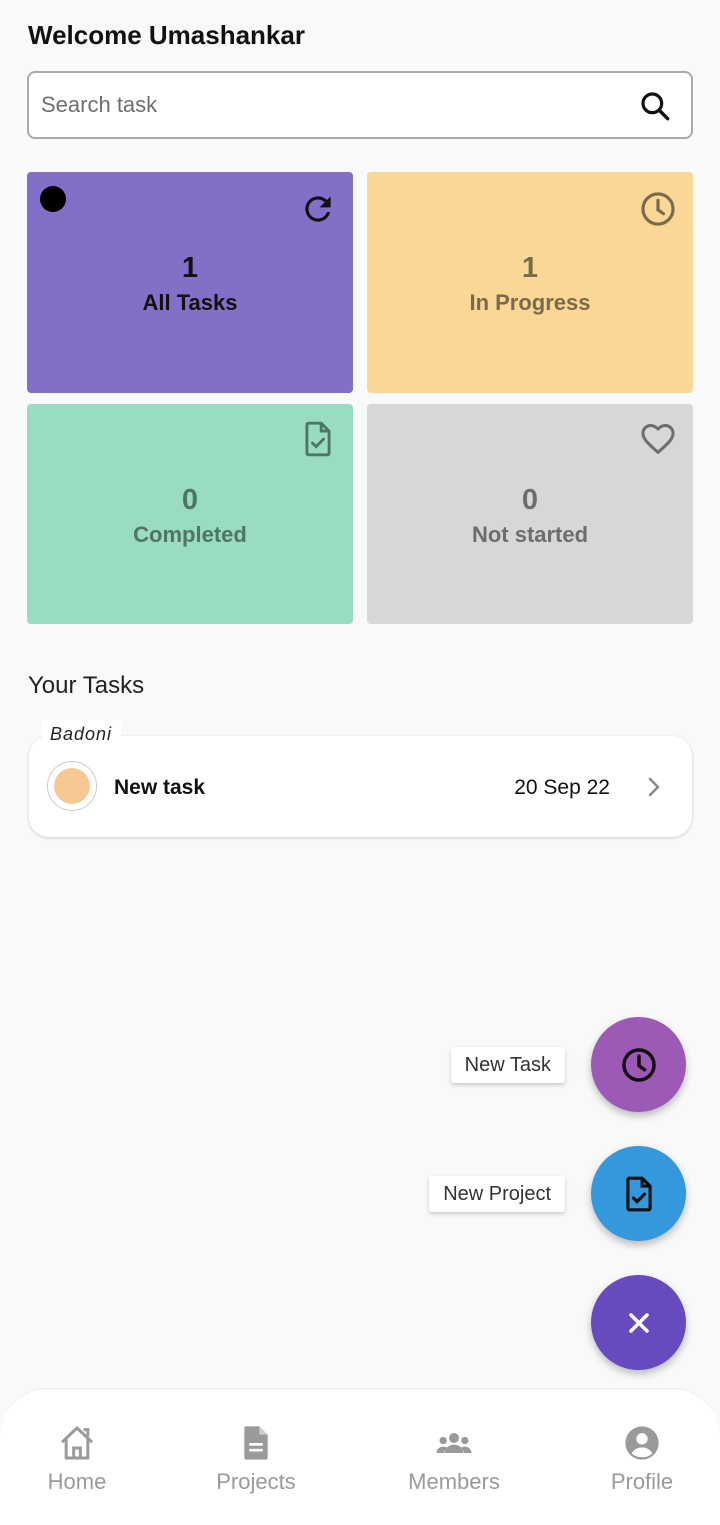 The height and width of the screenshot is (1525, 720). What do you see at coordinates (360, 786) in the screenshot?
I see `task-row: New task 20 Sep 22` at bounding box center [360, 786].